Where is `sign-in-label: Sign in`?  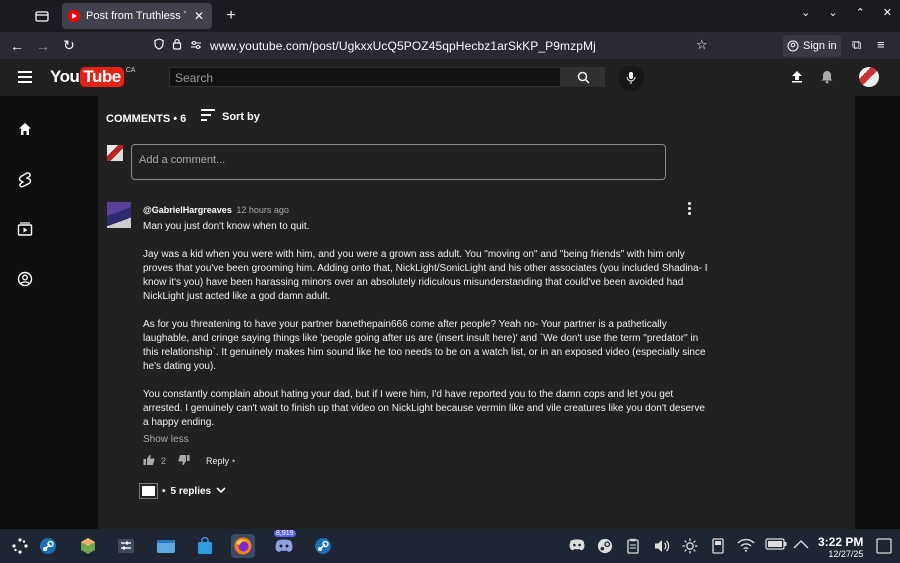
sign-in-label: Sign in is located at coordinates (820, 46).